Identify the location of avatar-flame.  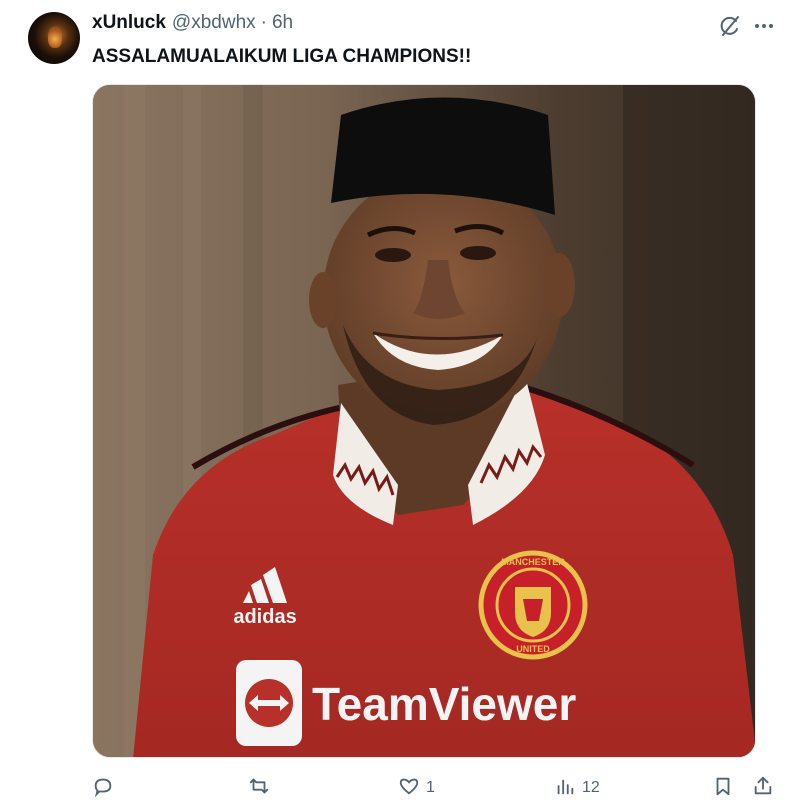
(55, 37).